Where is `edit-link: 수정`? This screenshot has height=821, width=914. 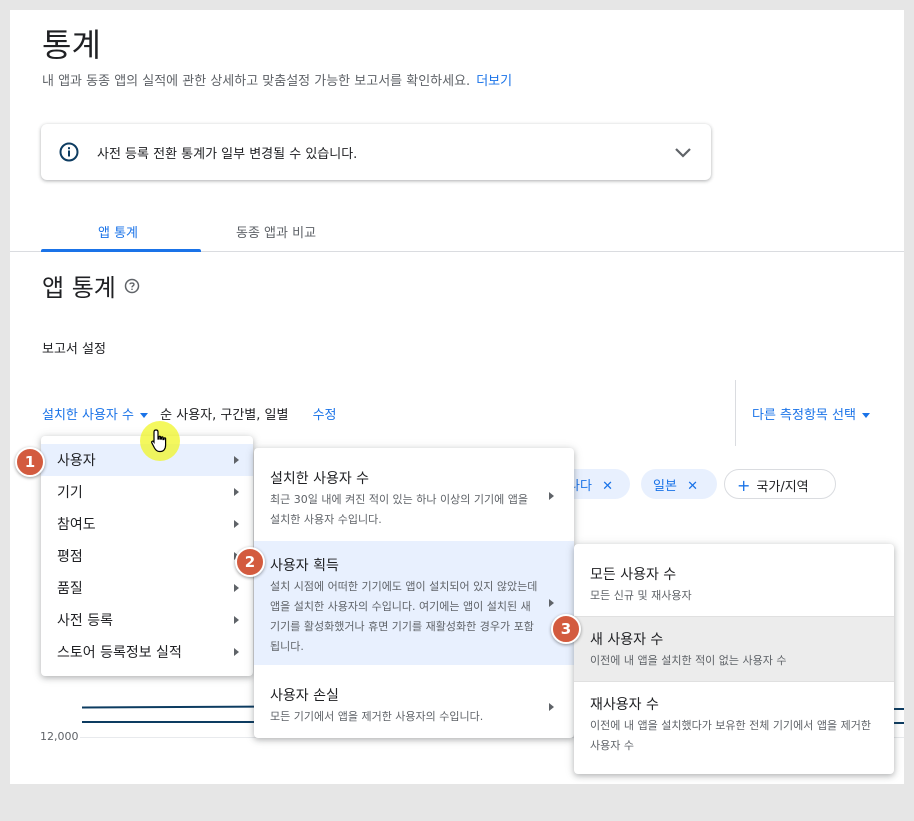 edit-link: 수정 is located at coordinates (325, 415).